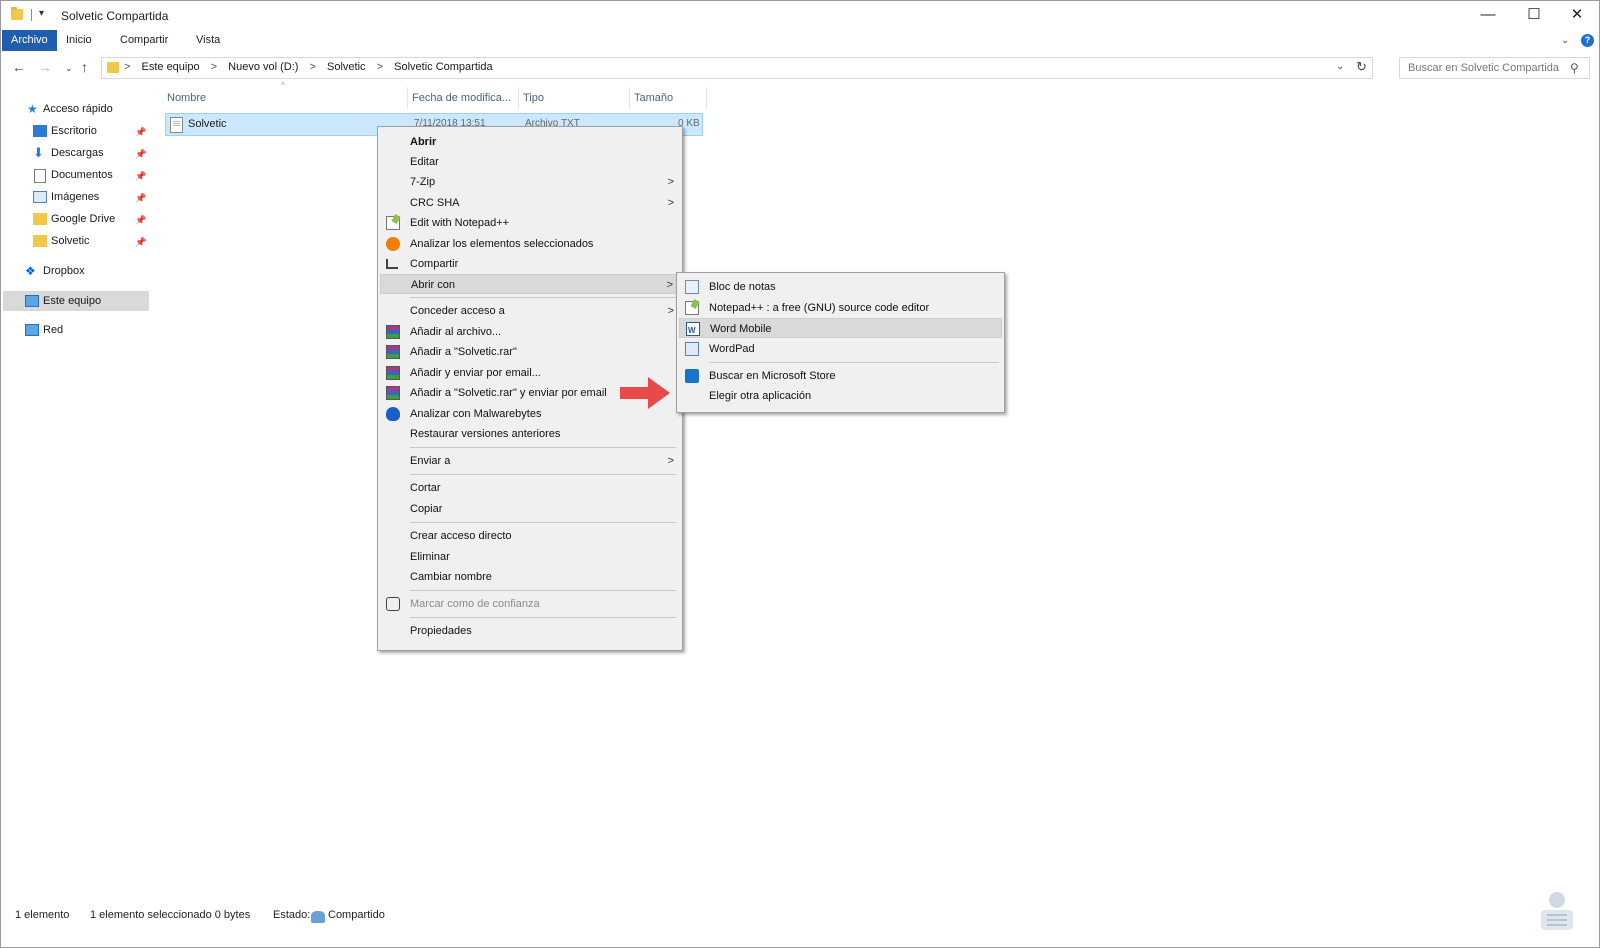  I want to click on forward-arrow-icon: →, so click(45, 67).